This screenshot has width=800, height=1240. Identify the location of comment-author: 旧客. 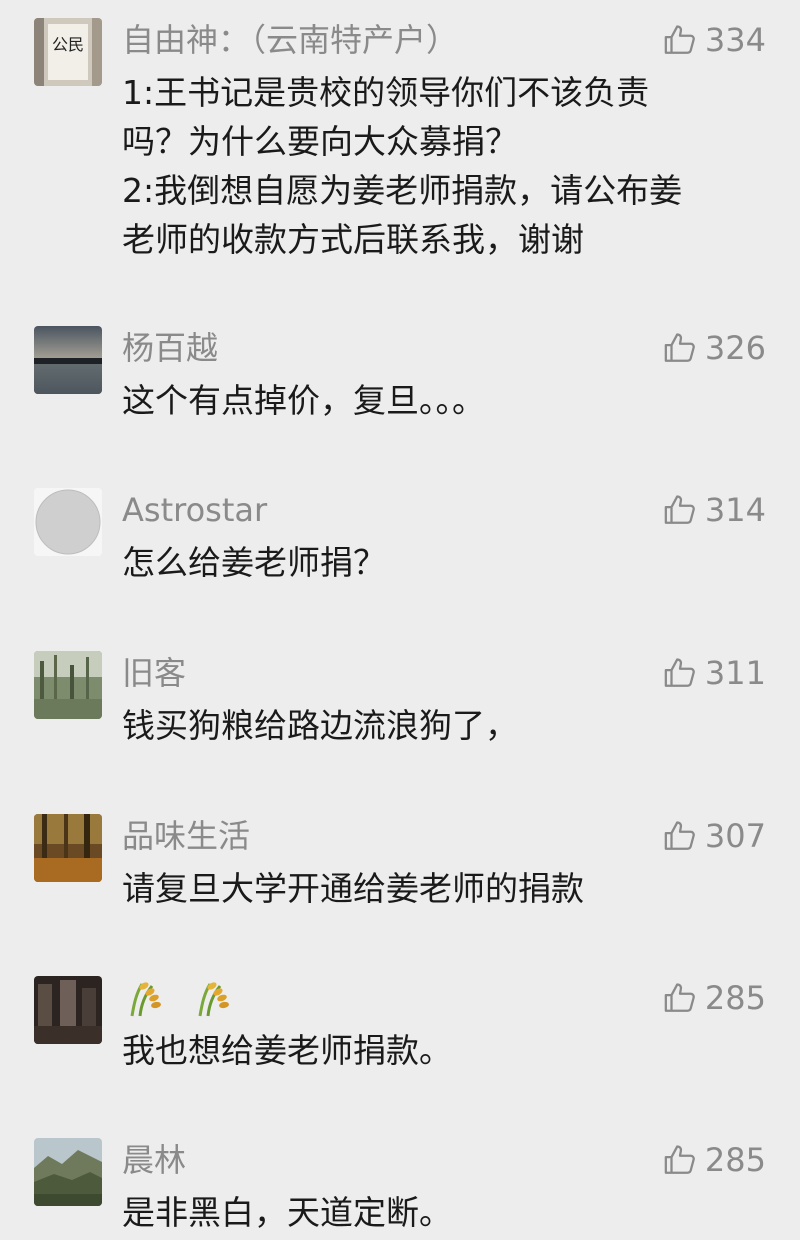
(154, 673).